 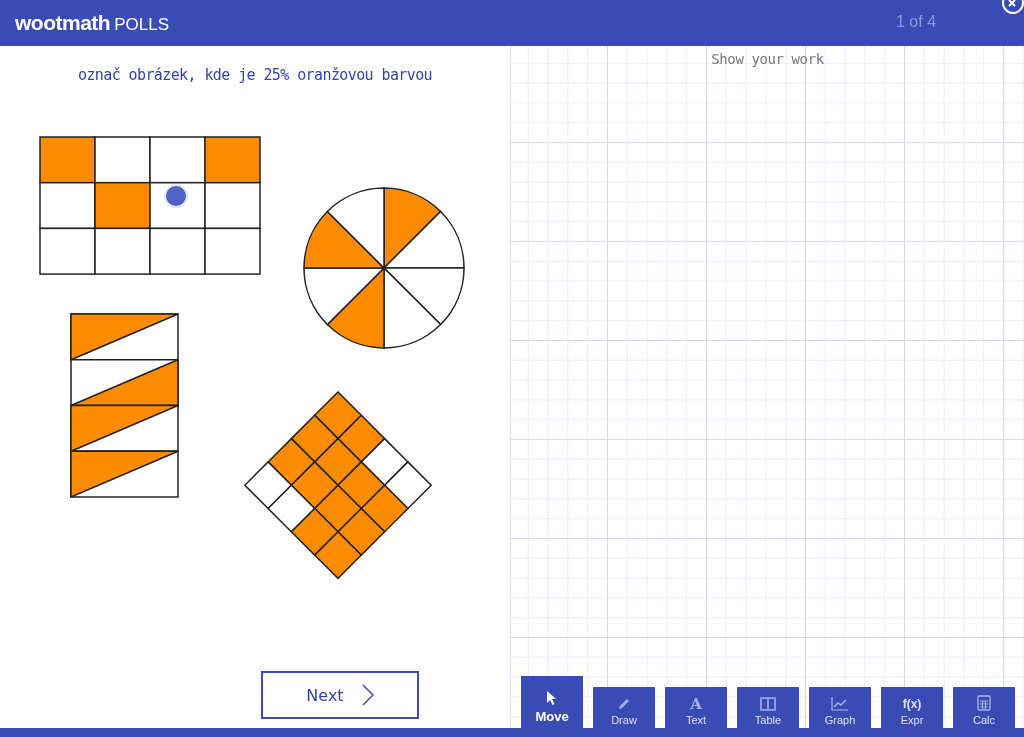 What do you see at coordinates (141, 25) in the screenshot?
I see `product-name: POLLS` at bounding box center [141, 25].